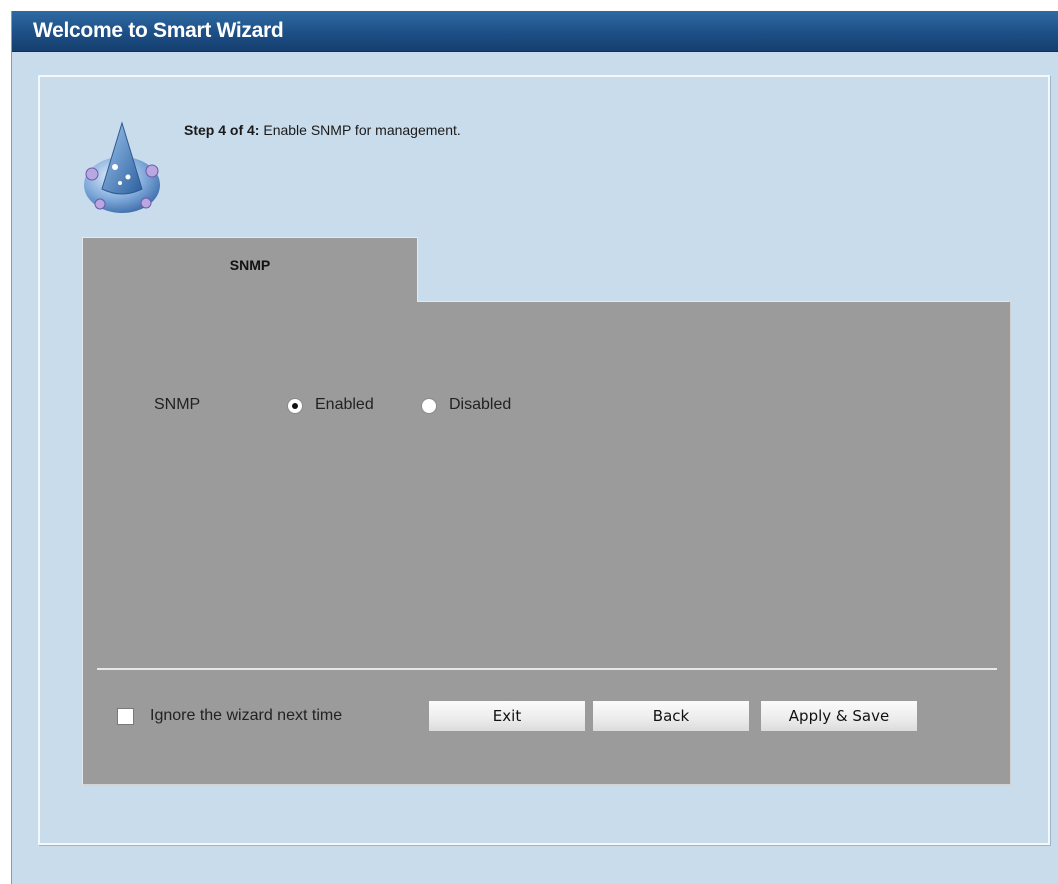 Image resolution: width=1058 pixels, height=884 pixels. I want to click on wizard-icon, so click(122, 167).